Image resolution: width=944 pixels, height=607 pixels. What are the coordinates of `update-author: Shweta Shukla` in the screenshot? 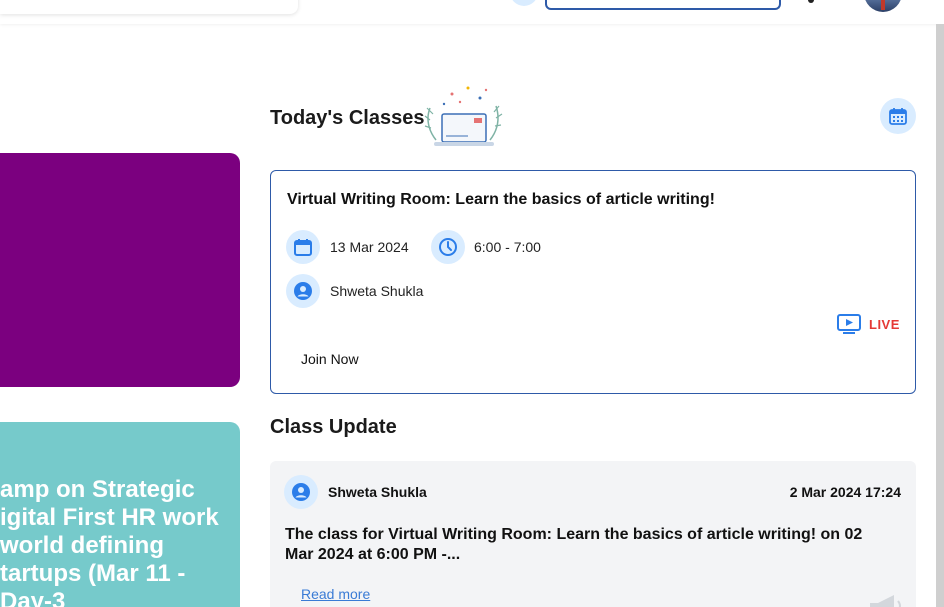 It's located at (377, 492).